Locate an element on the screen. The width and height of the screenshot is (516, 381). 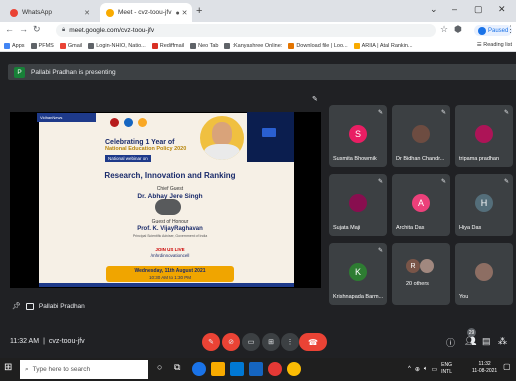
participant-name: You is located at coordinates (464, 297).